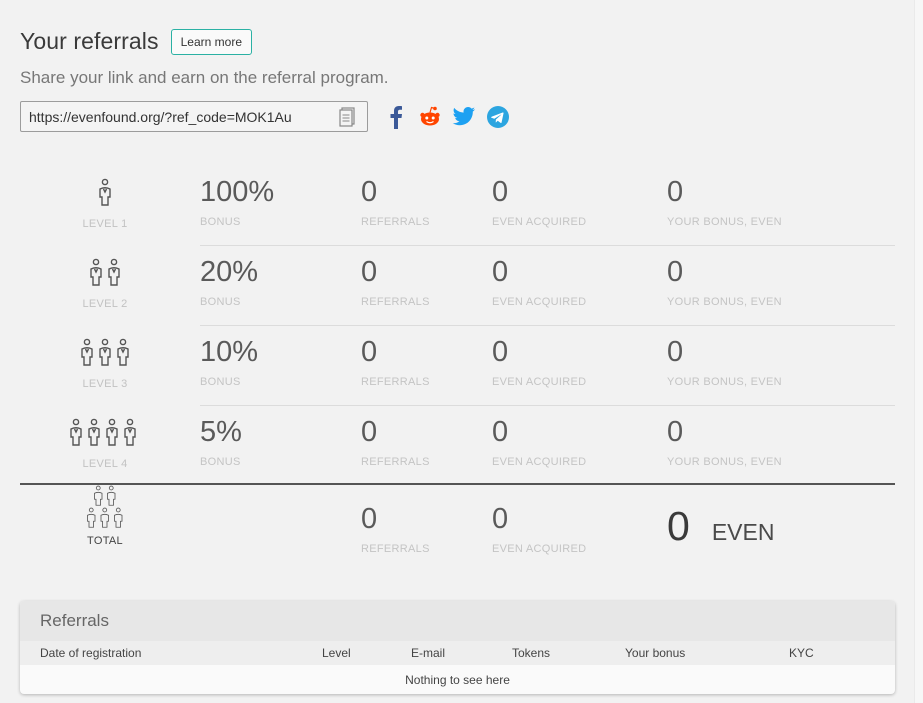  I want to click on level-label: LEVEL 4, so click(105, 464).